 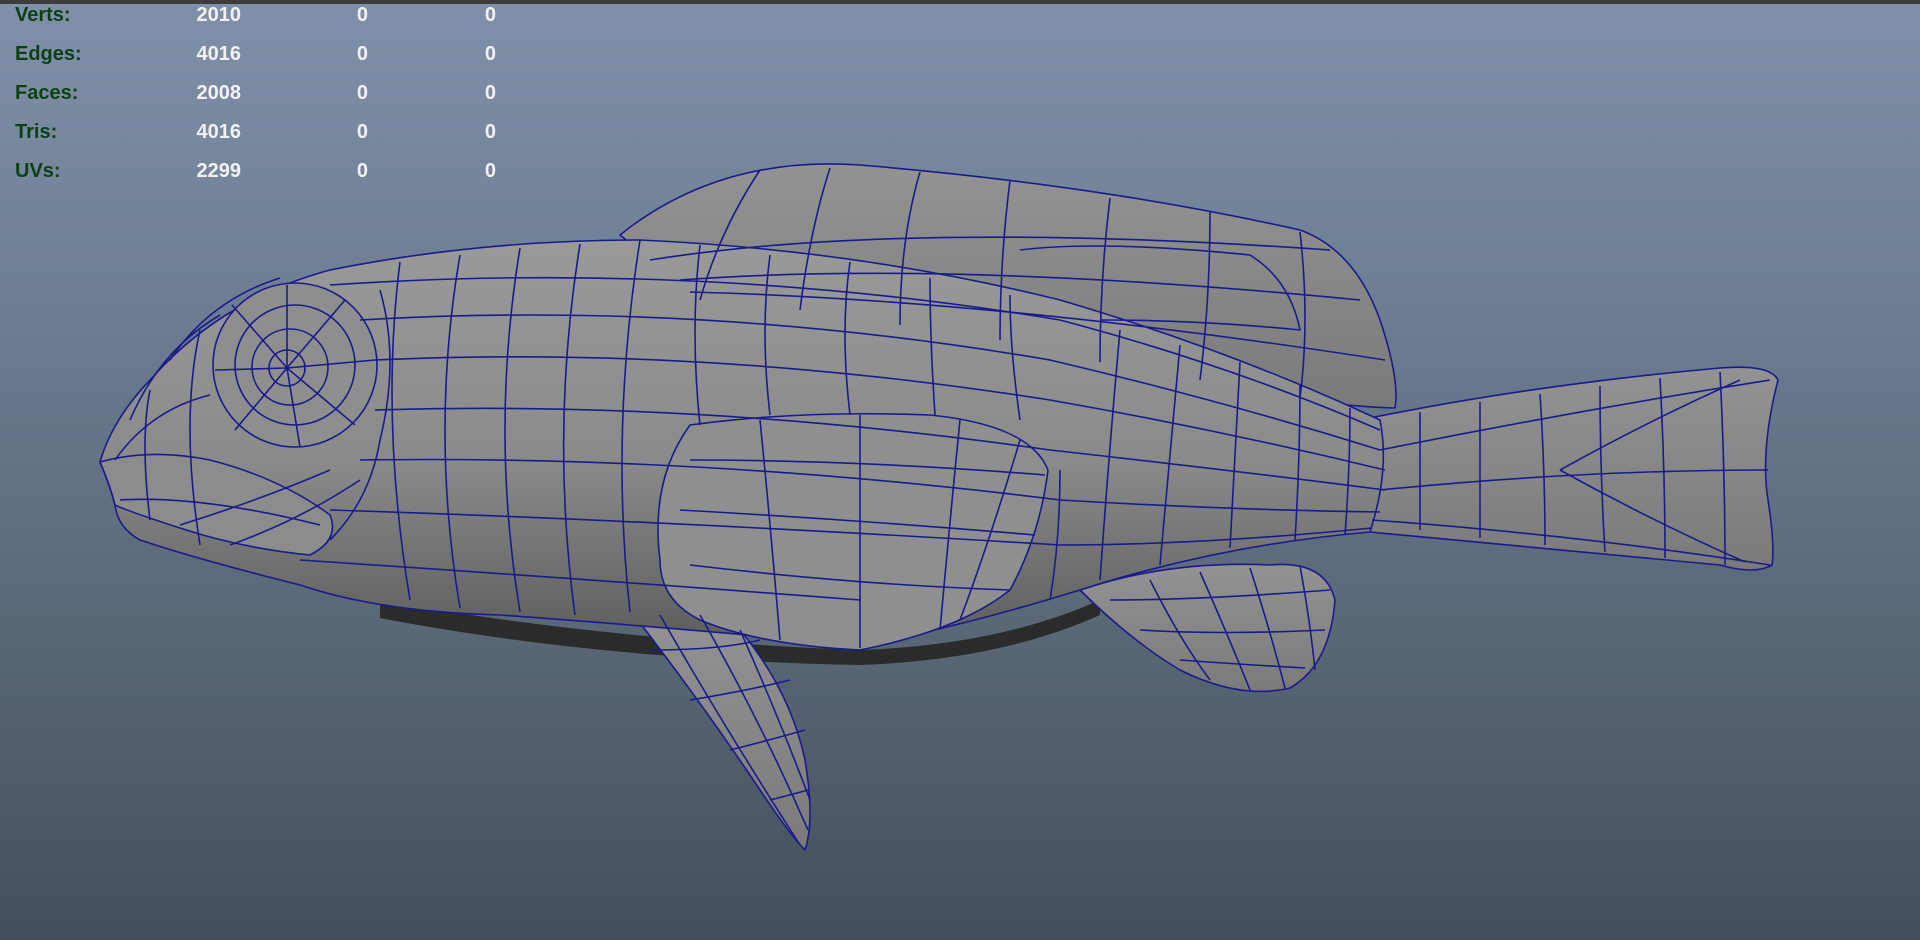 What do you see at coordinates (270, 56) in the screenshot?
I see `hud-row-edges: Edges: 4016 0 0` at bounding box center [270, 56].